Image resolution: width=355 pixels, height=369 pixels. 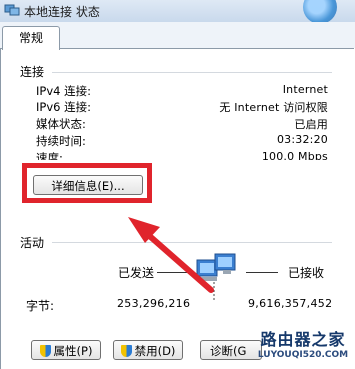 I want to click on watermark-sub: LUYOUQI520.COM, so click(x=303, y=355).